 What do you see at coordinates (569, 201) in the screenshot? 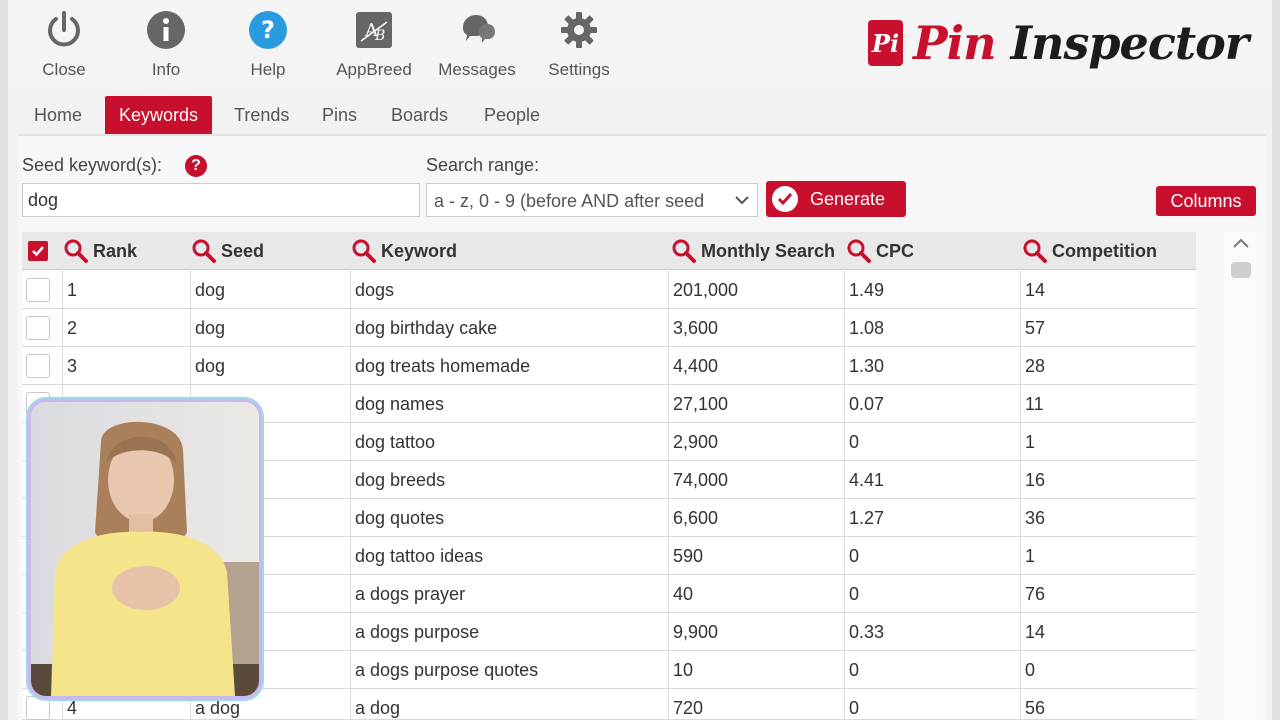
I see `search-range-value: a - z, 0 - 9 (before AND after seed` at bounding box center [569, 201].